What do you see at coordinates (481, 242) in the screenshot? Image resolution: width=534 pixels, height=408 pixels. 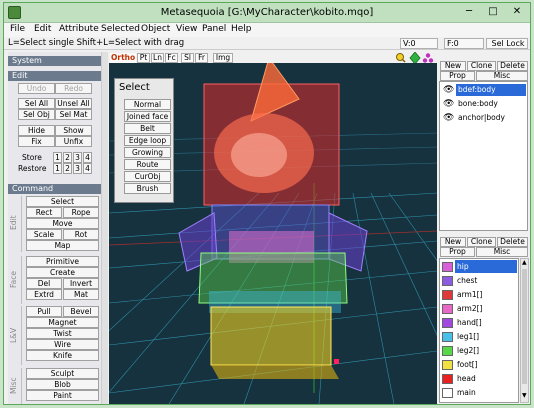 I see `material-clone-button: Clone` at bounding box center [481, 242].